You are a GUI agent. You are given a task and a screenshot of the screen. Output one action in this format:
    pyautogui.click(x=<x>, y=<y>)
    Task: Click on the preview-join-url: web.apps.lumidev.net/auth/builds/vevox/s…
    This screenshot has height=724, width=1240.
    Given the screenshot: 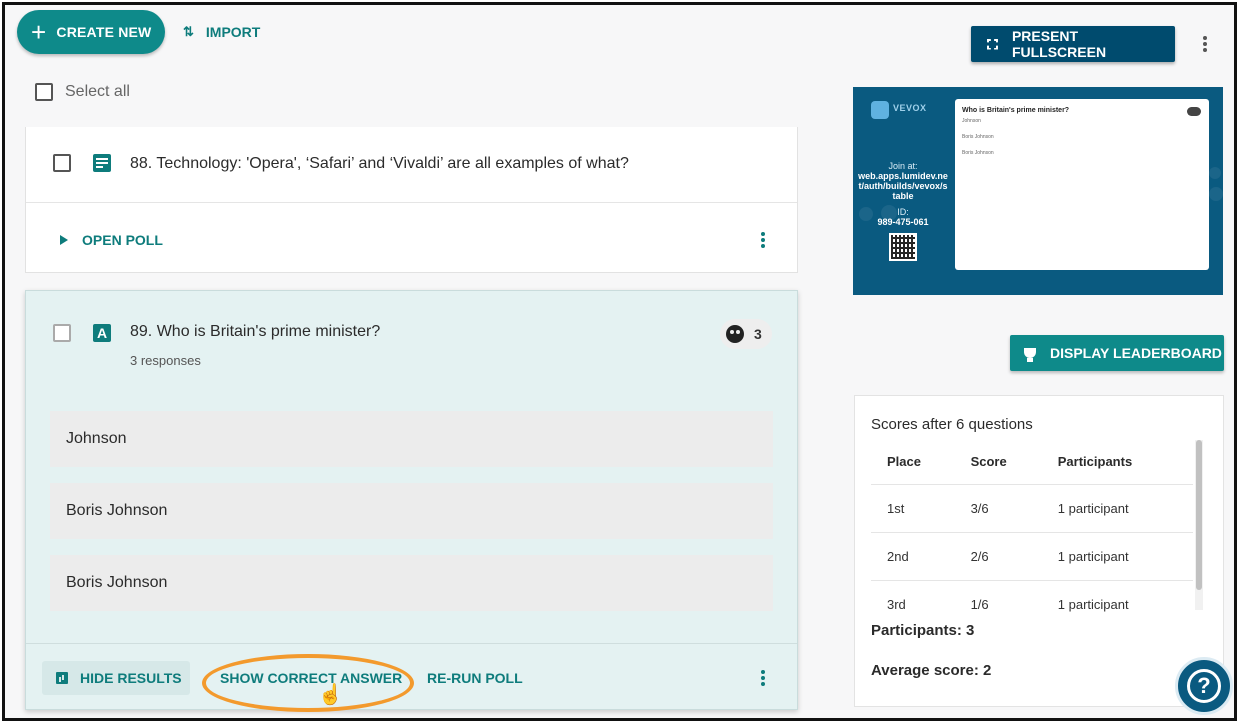 What is the action you would take?
    pyautogui.click(x=903, y=186)
    